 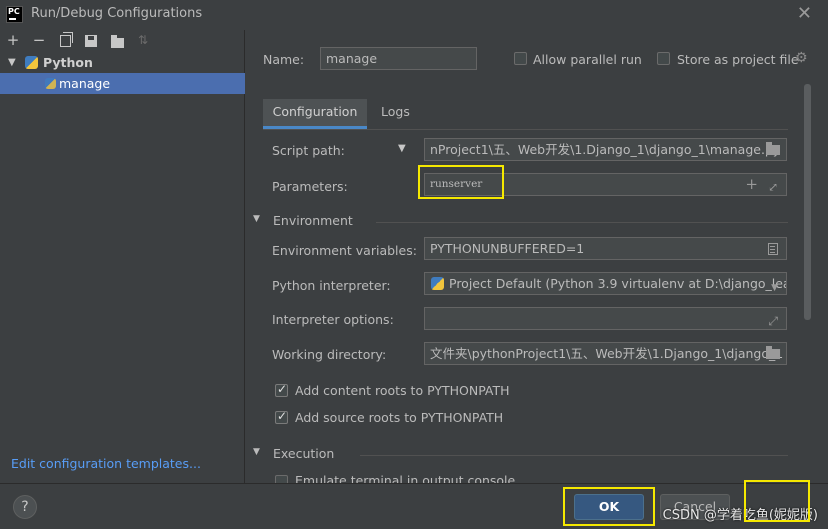 I want to click on vertical-scrollbar, so click(x=807, y=202).